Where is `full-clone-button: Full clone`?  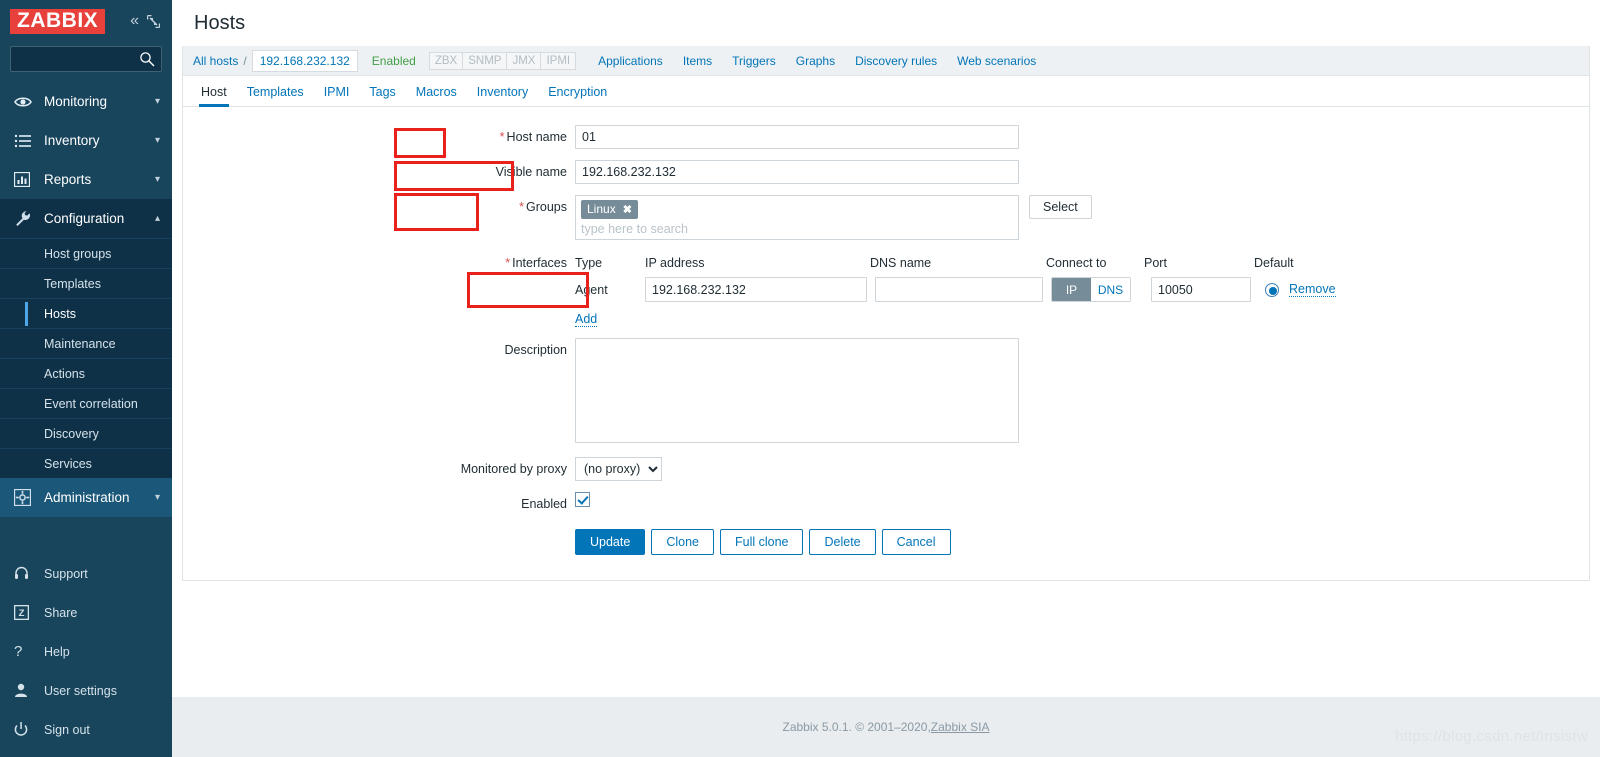
full-clone-button: Full clone is located at coordinates (761, 542).